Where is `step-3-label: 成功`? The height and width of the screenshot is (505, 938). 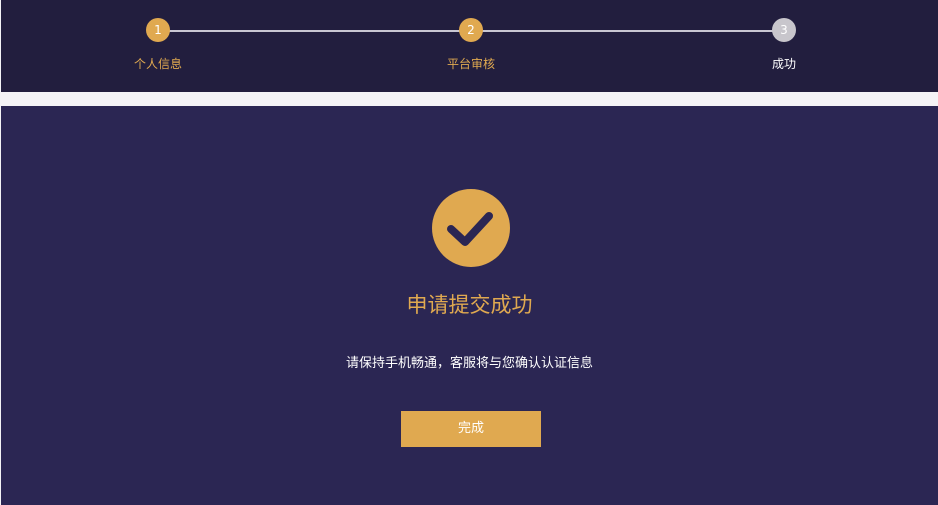 step-3-label: 成功 is located at coordinates (783, 64).